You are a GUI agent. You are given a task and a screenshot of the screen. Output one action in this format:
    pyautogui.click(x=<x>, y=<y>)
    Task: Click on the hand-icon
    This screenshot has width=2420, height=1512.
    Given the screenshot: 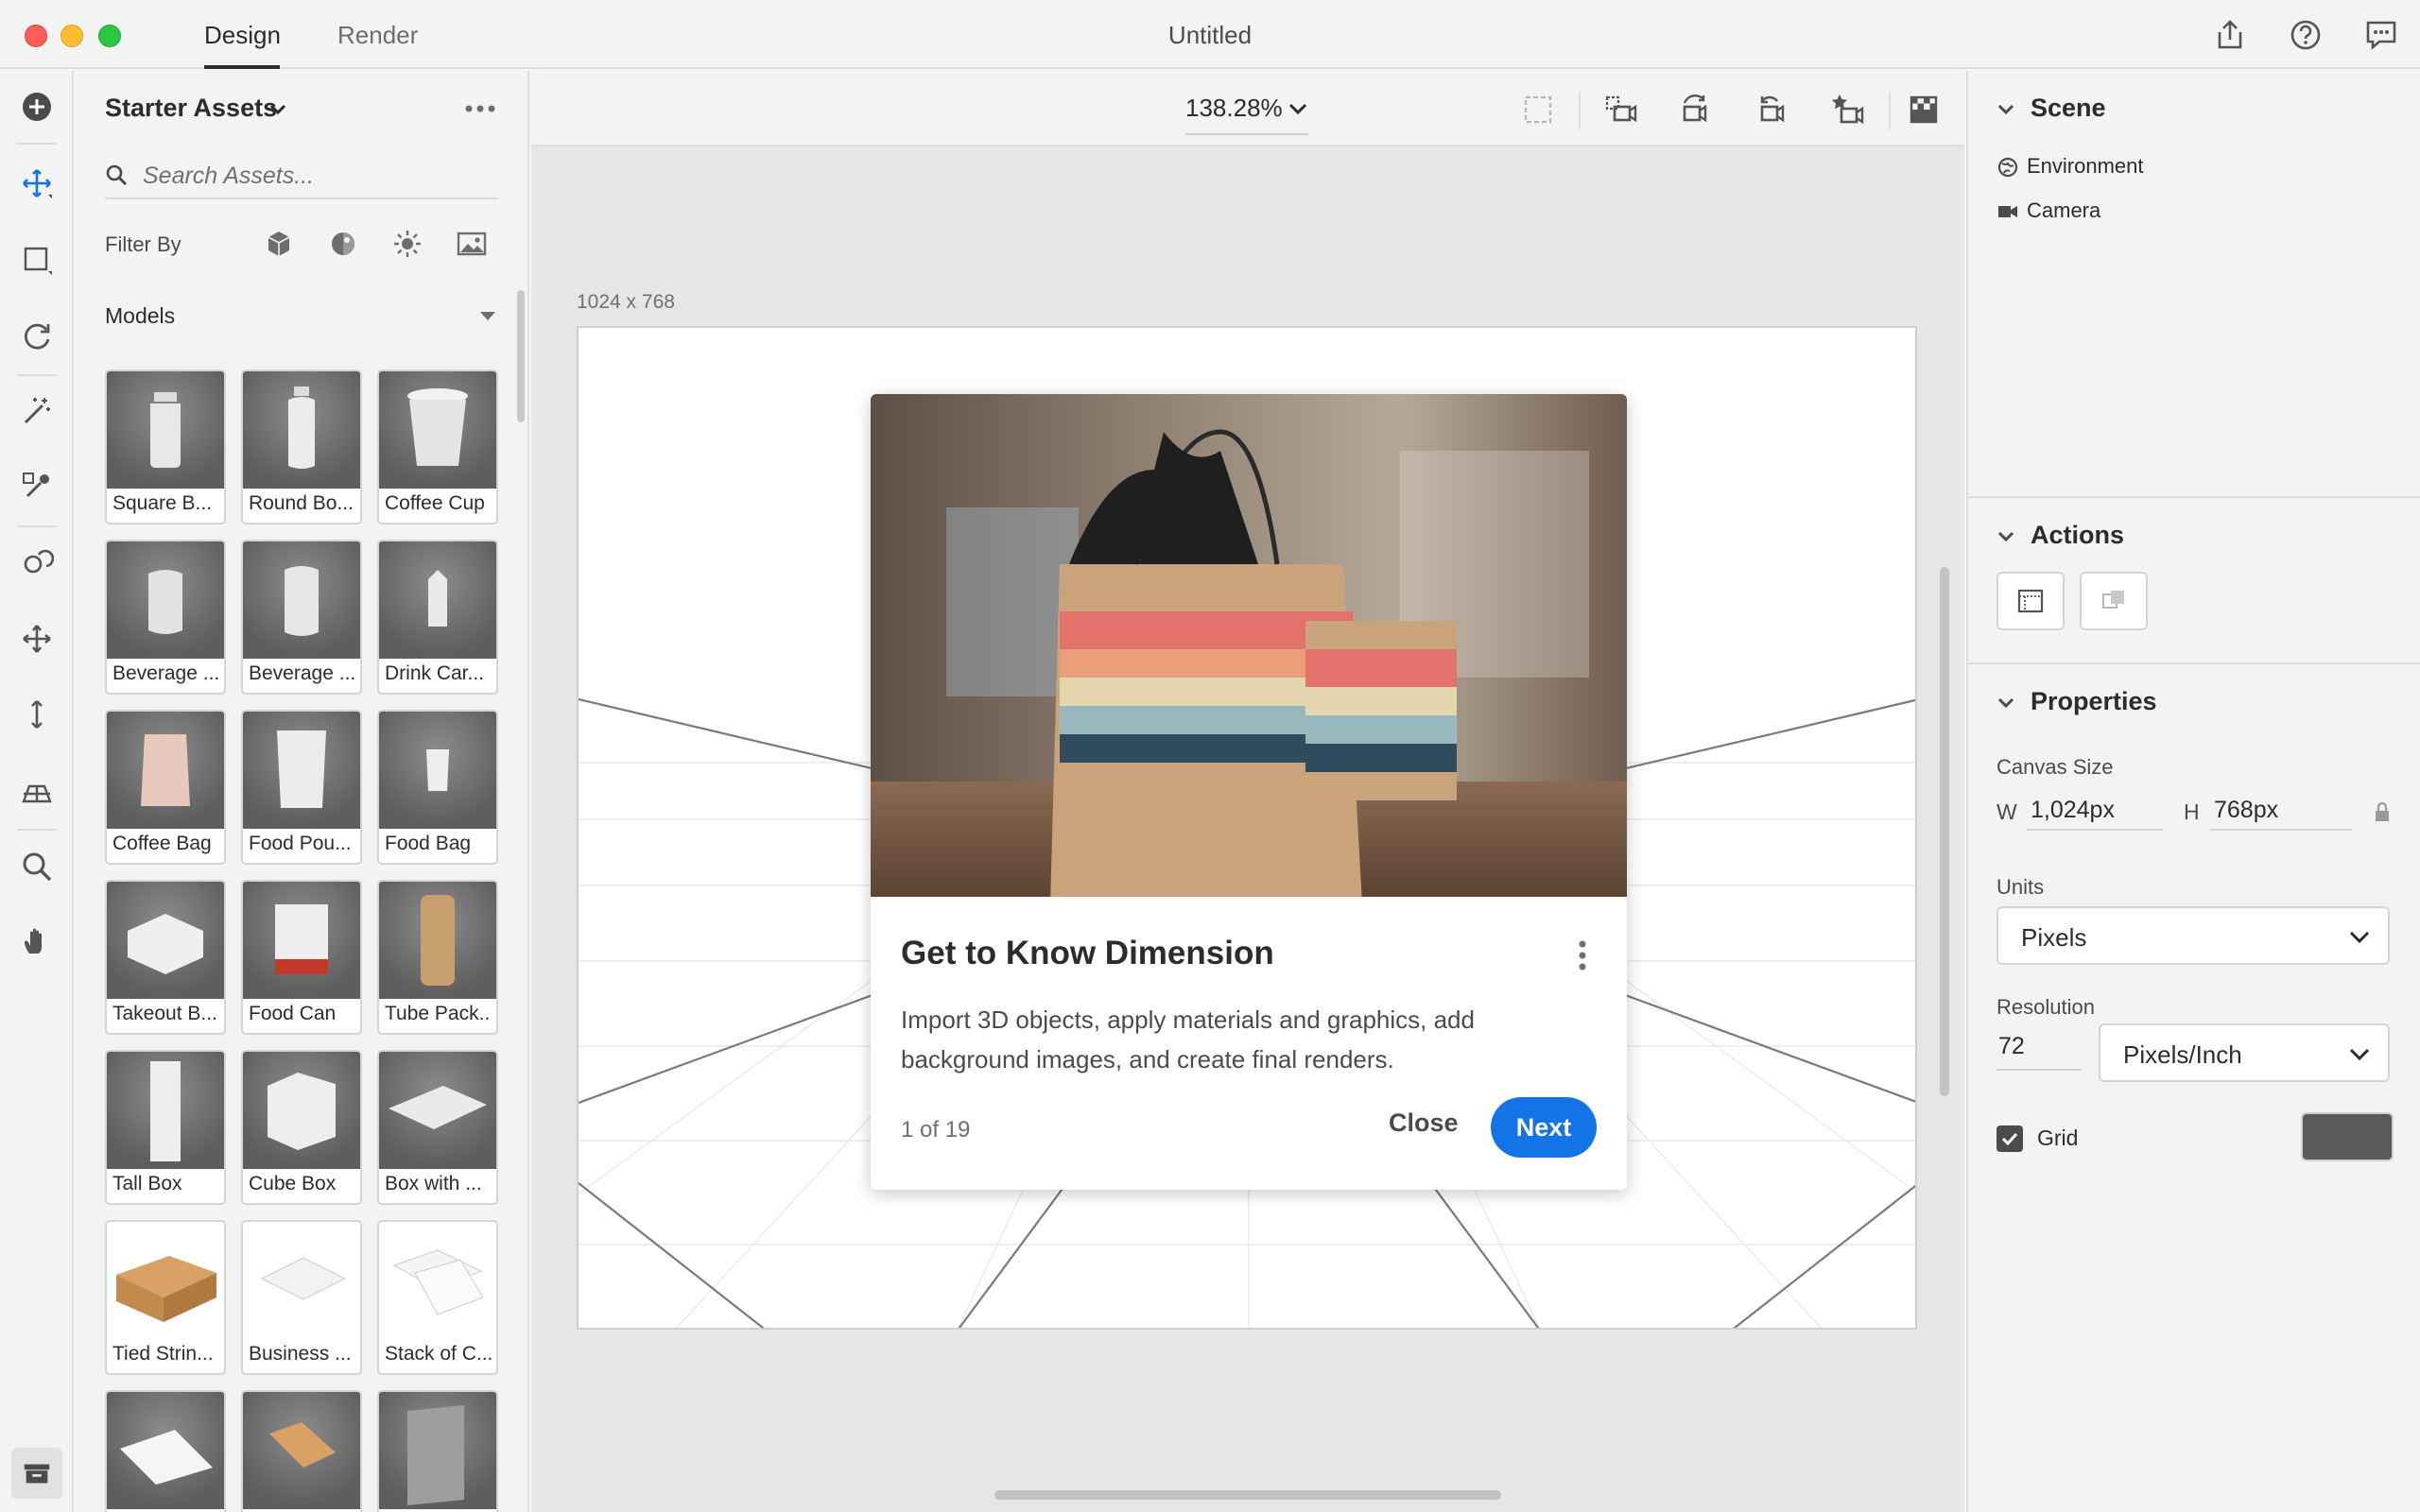 What is the action you would take?
    pyautogui.click(x=37, y=942)
    